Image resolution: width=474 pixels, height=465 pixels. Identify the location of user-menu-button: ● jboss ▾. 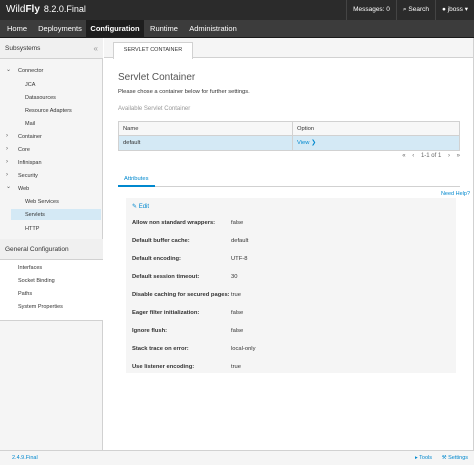
(454, 10).